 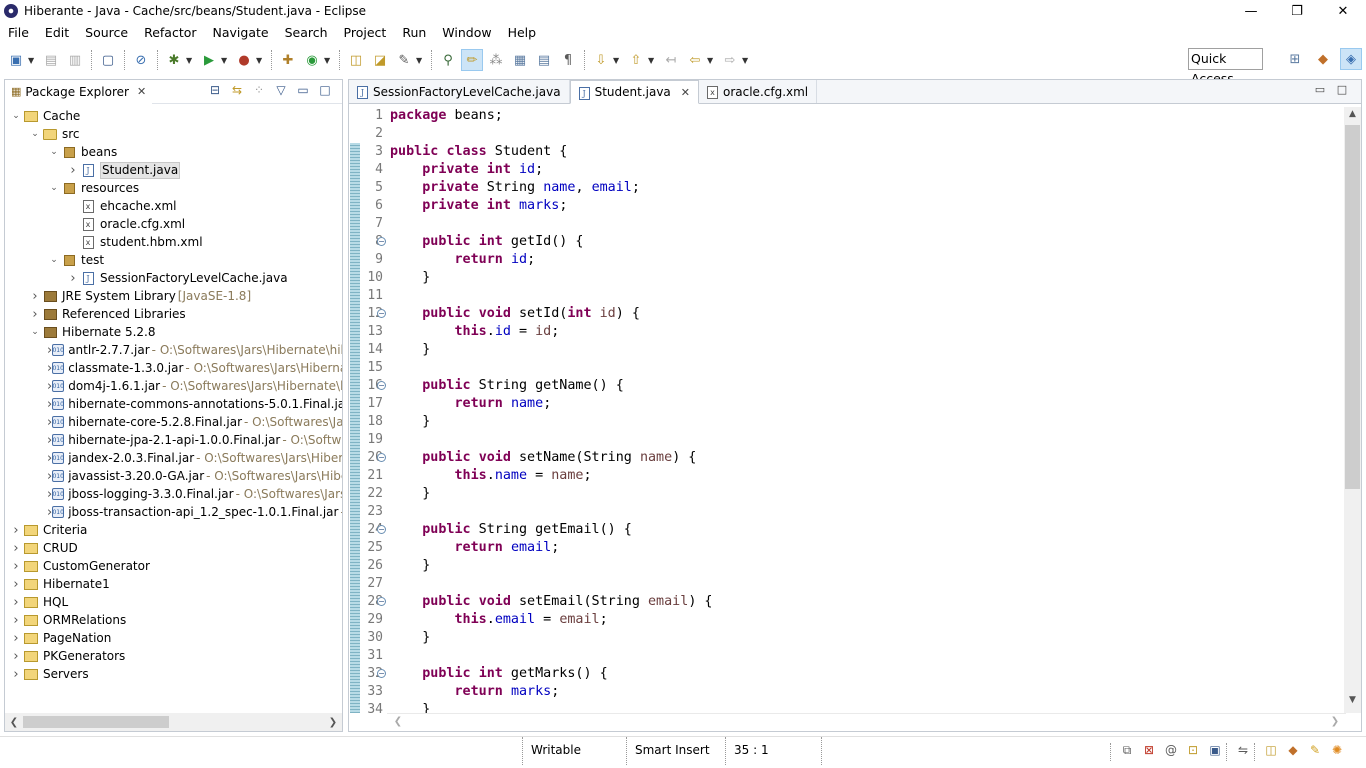 What do you see at coordinates (225, 60) in the screenshot?
I see `run-dropdown-icon: ▼` at bounding box center [225, 60].